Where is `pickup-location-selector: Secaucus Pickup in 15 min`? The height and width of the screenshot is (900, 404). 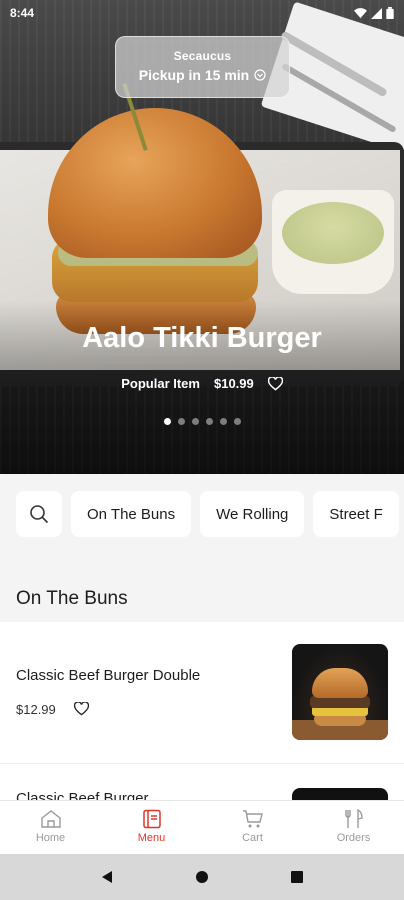
pickup-location-selector: Secaucus Pickup in 15 min is located at coordinates (202, 67).